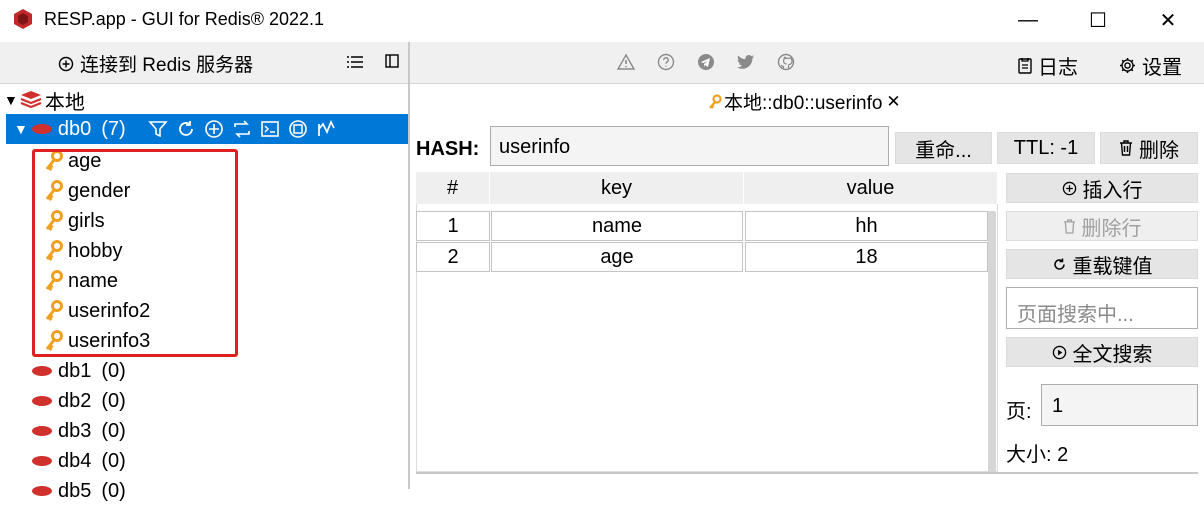  Describe the element at coordinates (992, 342) in the screenshot. I see `table-scrollbar` at that location.